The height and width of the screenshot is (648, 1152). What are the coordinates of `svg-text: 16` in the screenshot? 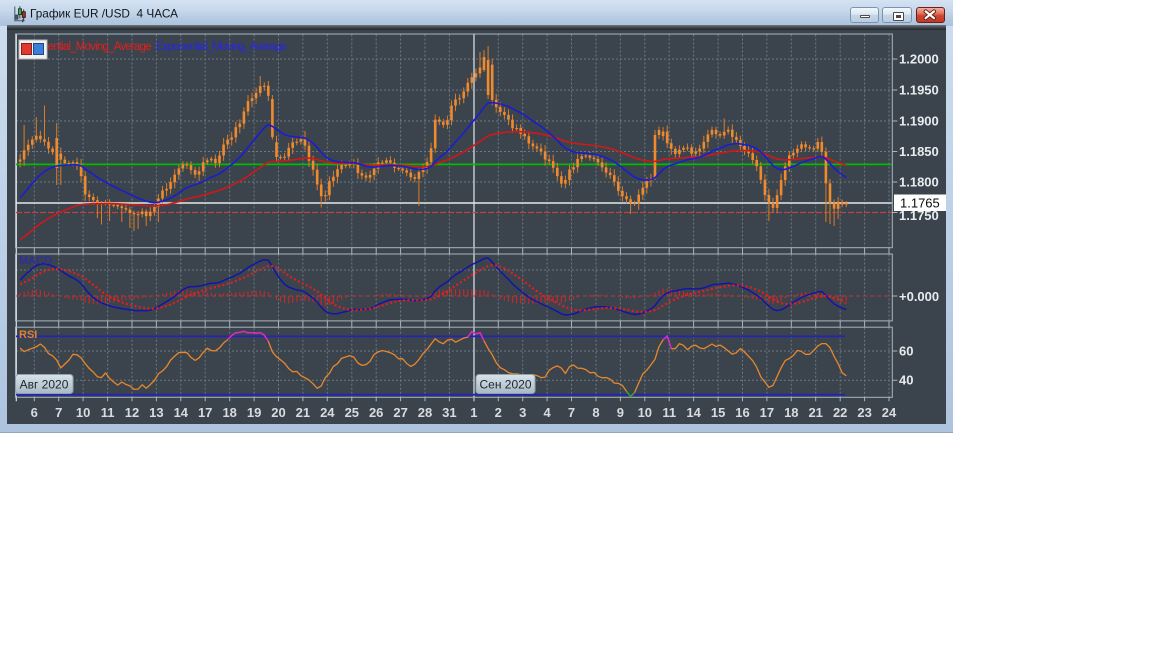 It's located at (742, 412).